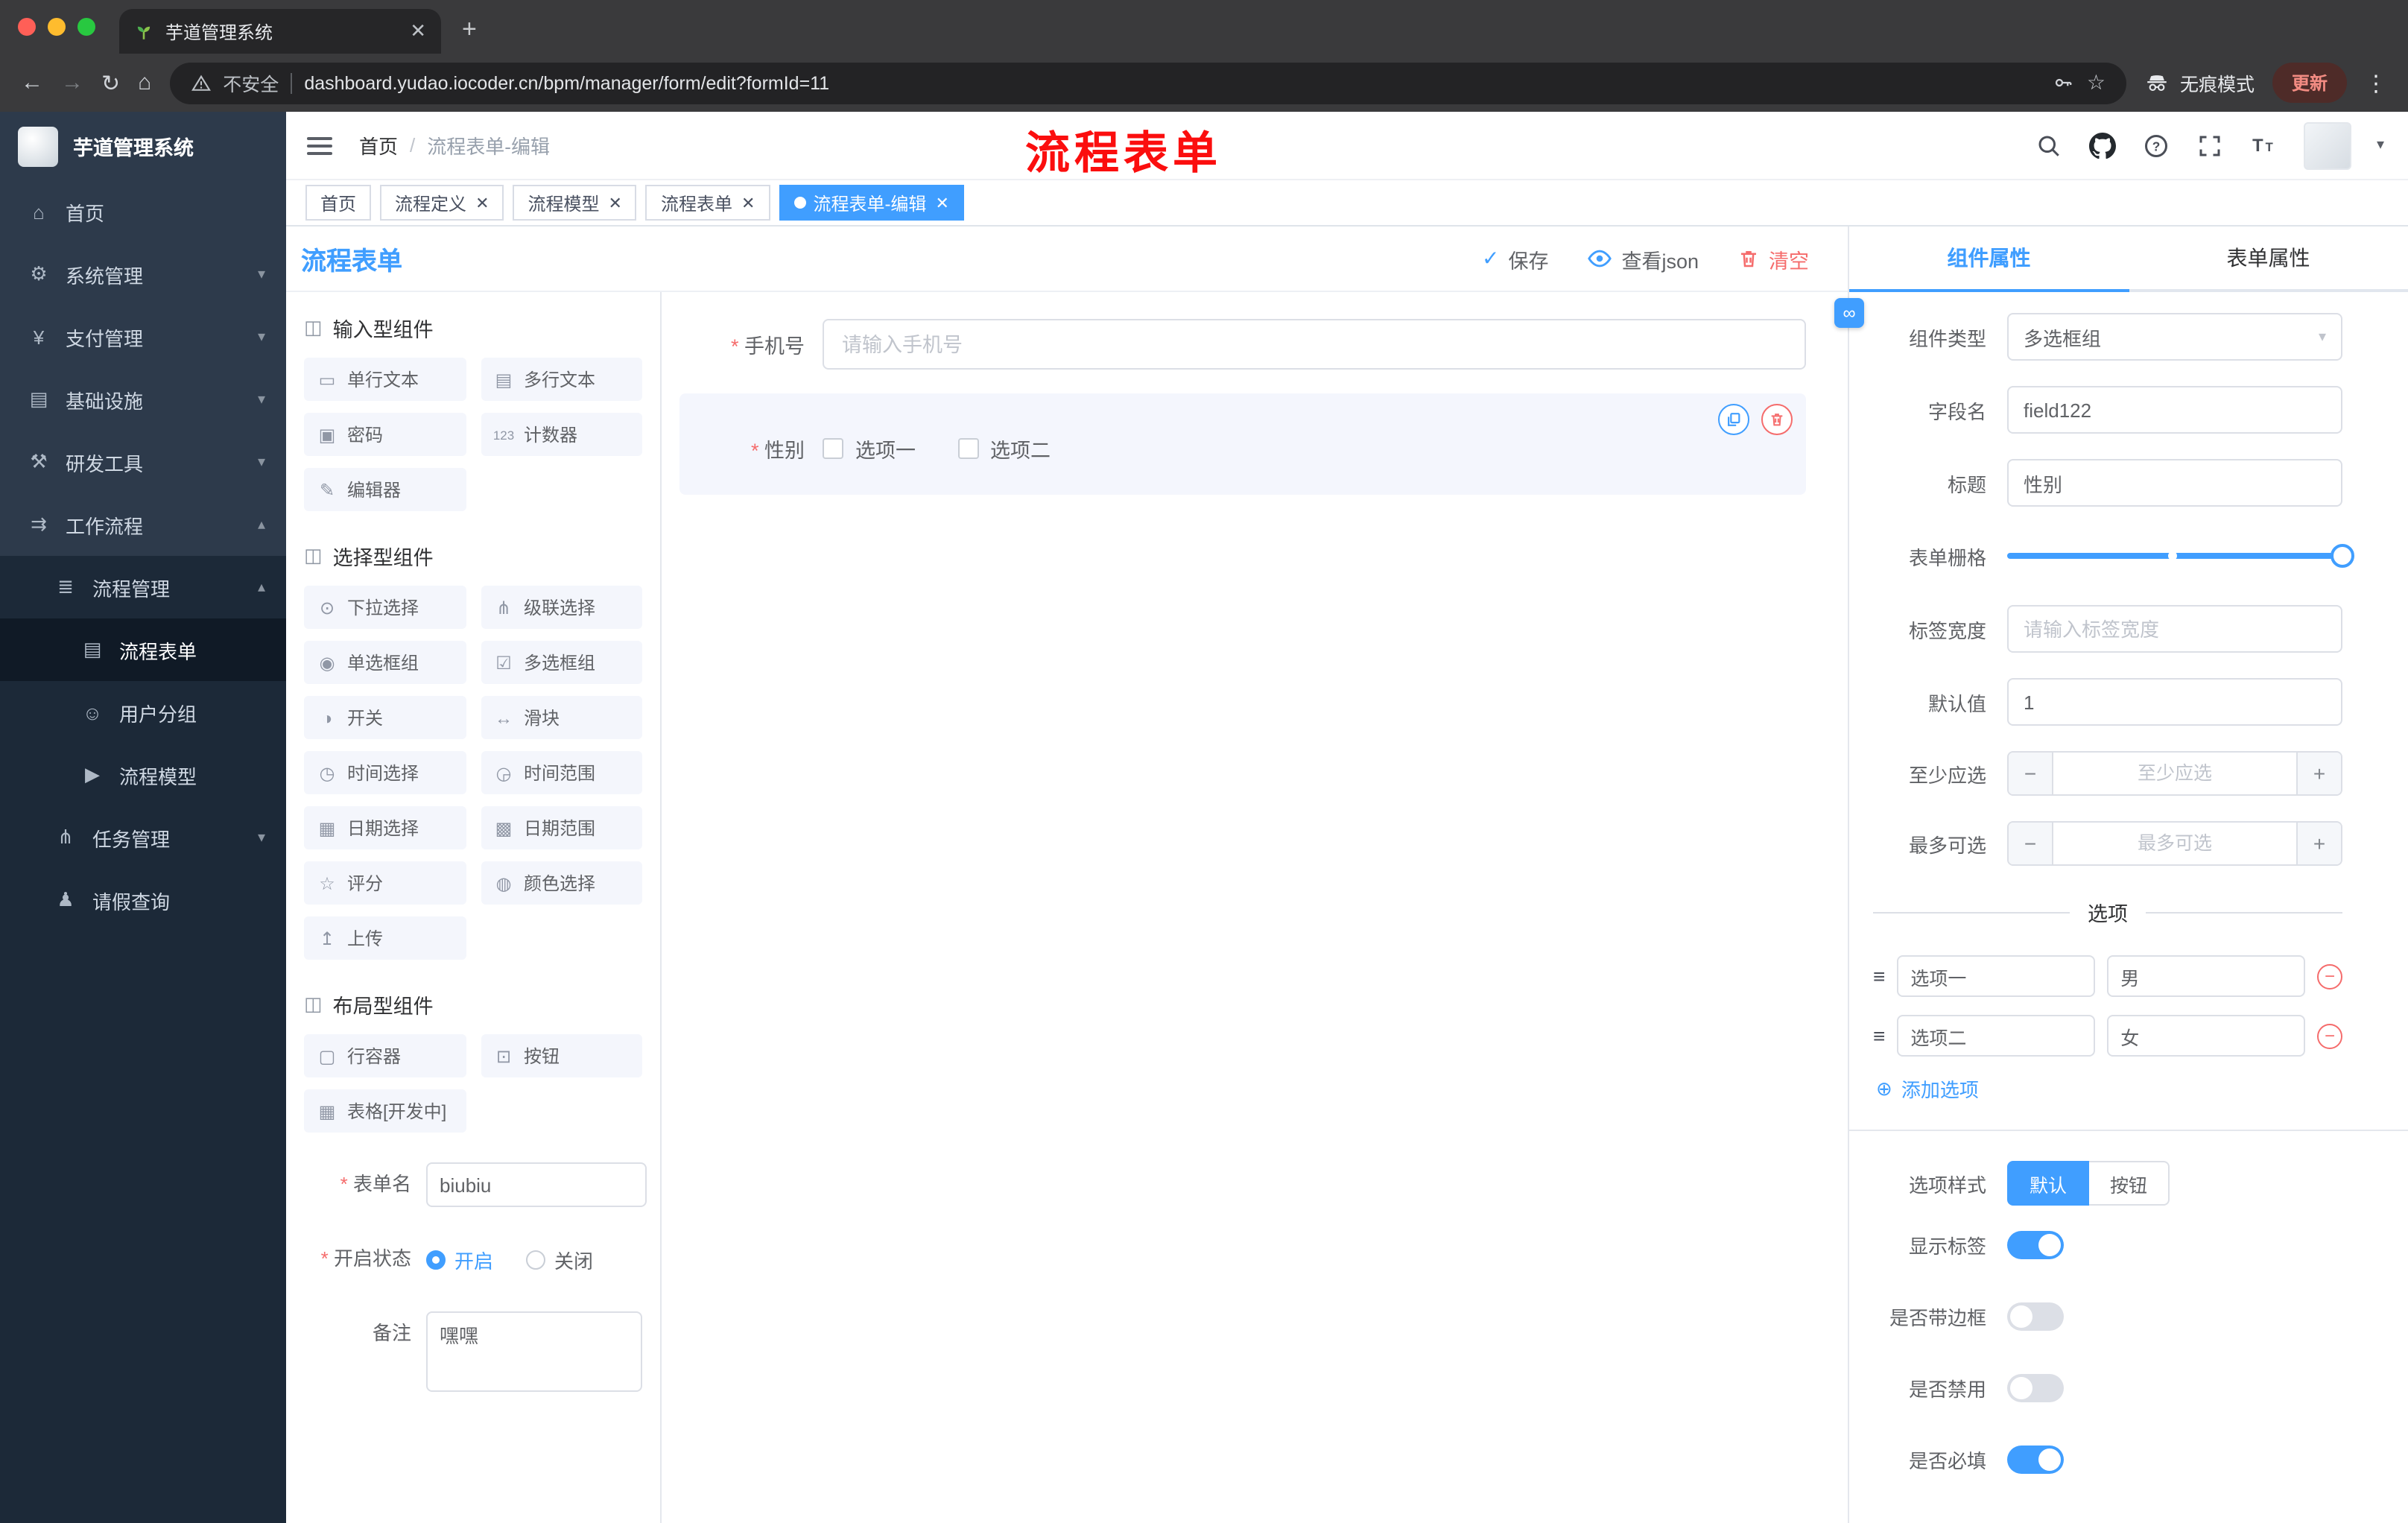 This screenshot has height=1523, width=2408. What do you see at coordinates (2174, 773) in the screenshot?
I see `min-select-input` at bounding box center [2174, 773].